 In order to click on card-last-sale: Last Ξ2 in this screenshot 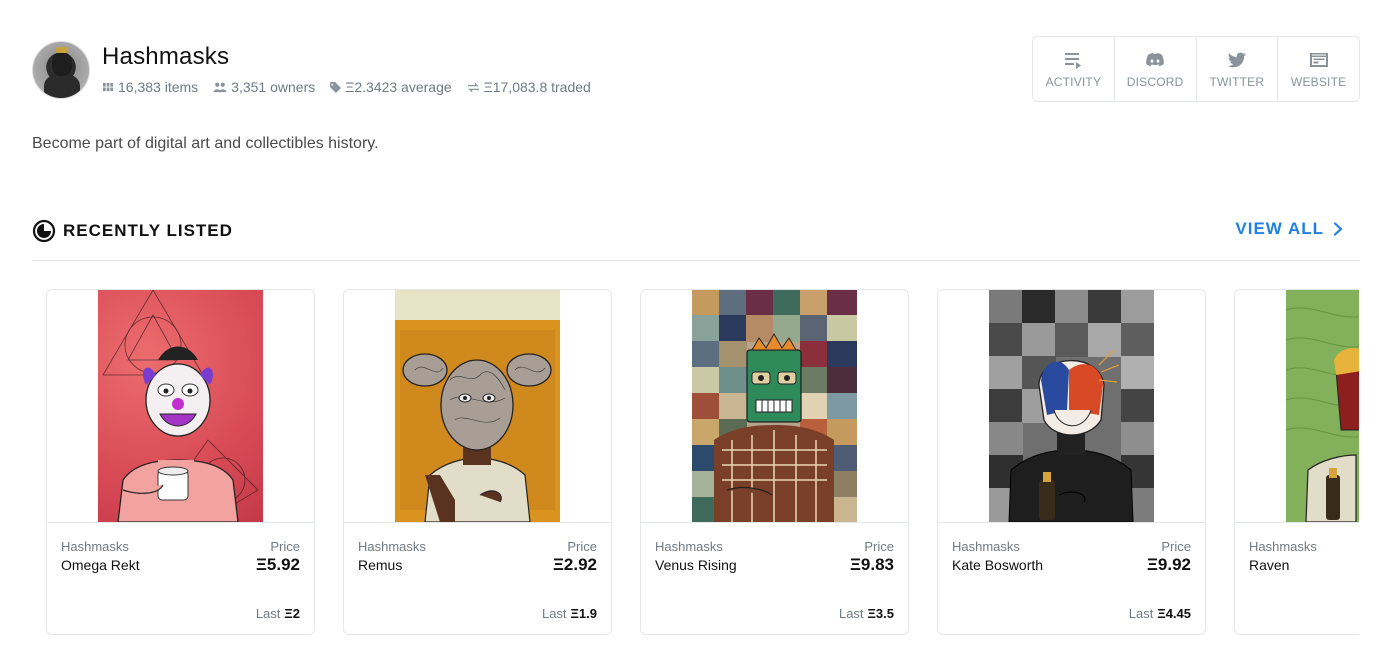, I will do `click(278, 613)`.